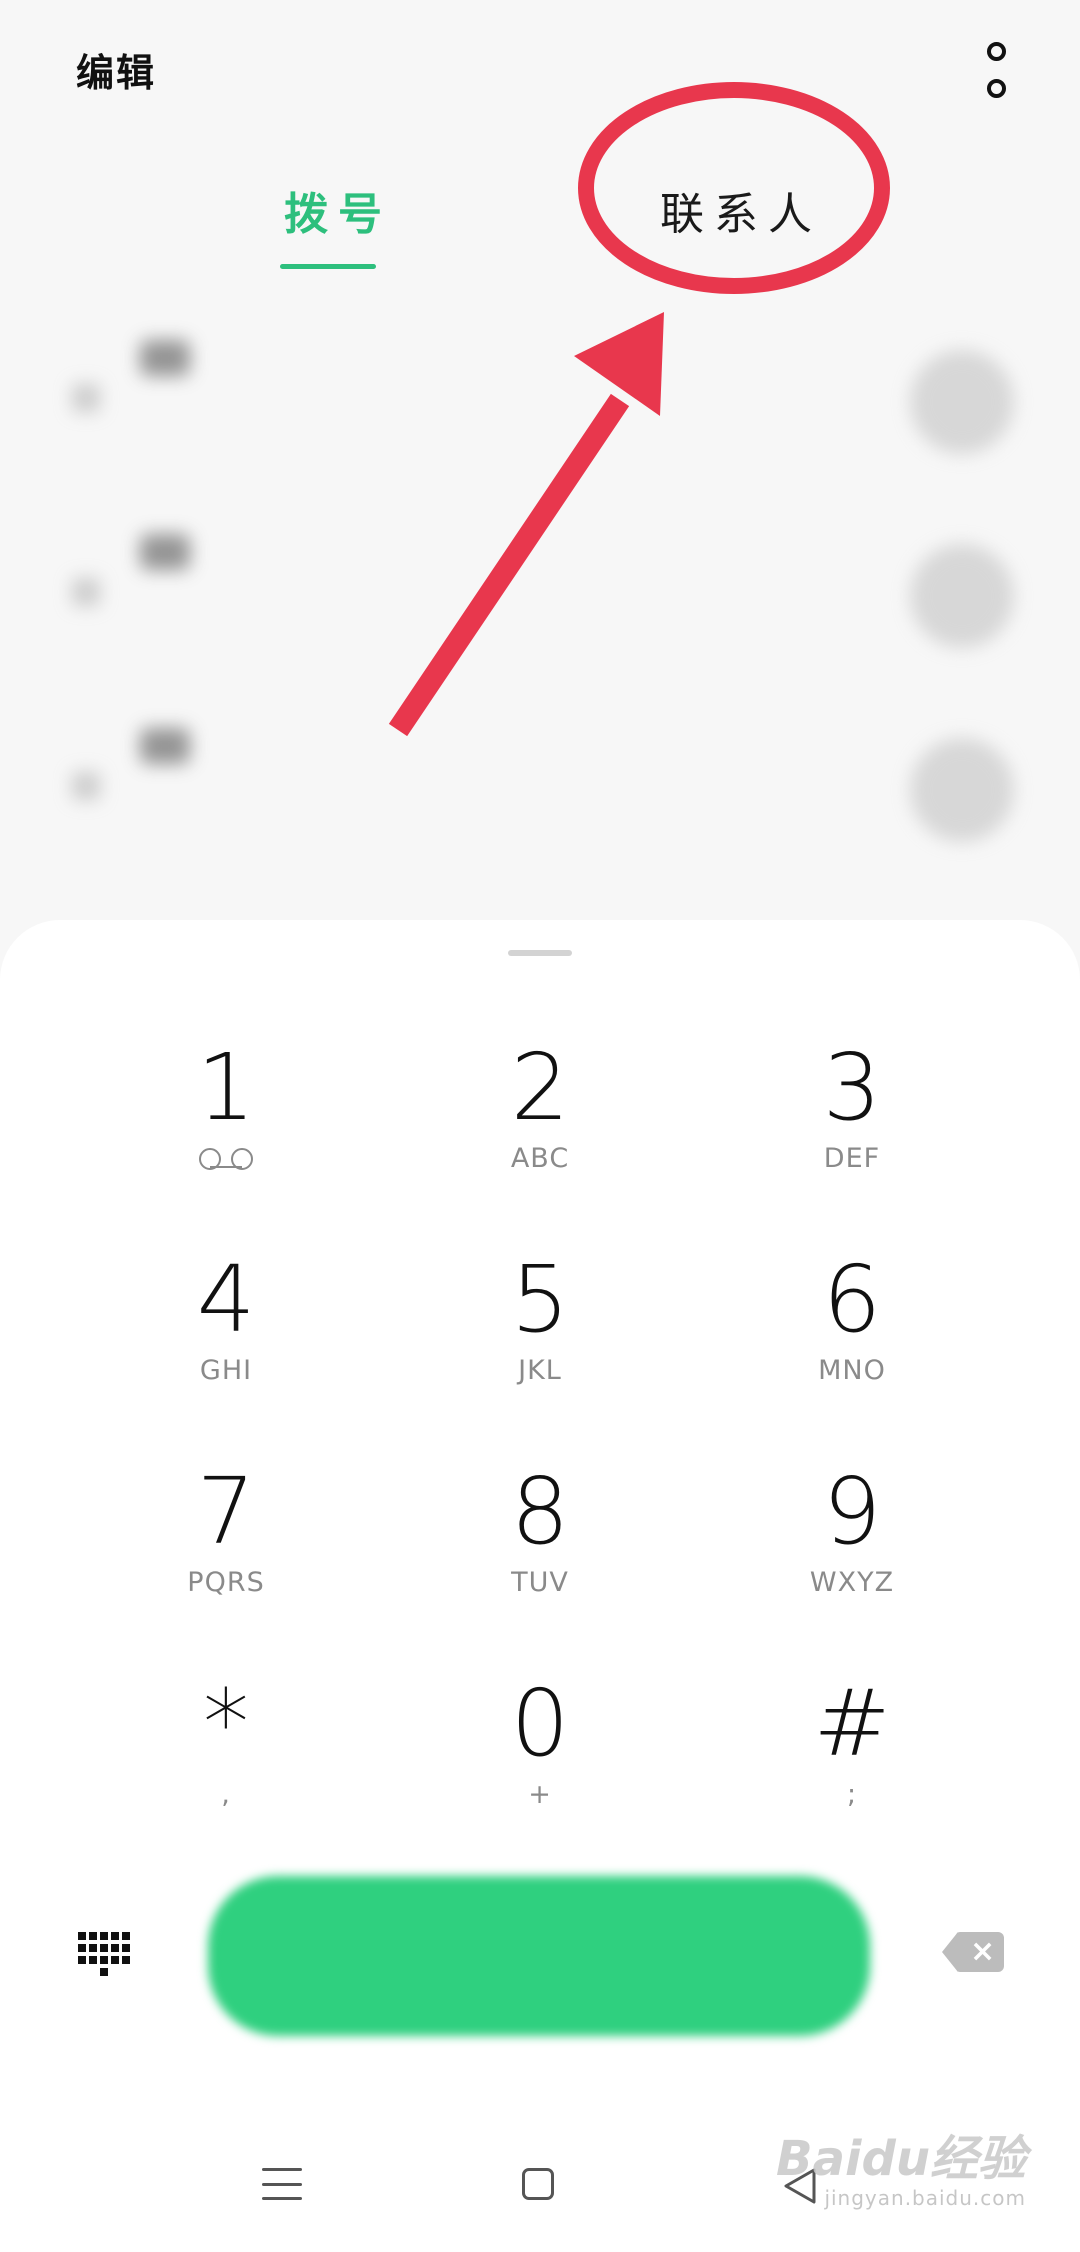 This screenshot has width=1080, height=2252. What do you see at coordinates (105, 1959) in the screenshot?
I see `dialpad-grid-icon` at bounding box center [105, 1959].